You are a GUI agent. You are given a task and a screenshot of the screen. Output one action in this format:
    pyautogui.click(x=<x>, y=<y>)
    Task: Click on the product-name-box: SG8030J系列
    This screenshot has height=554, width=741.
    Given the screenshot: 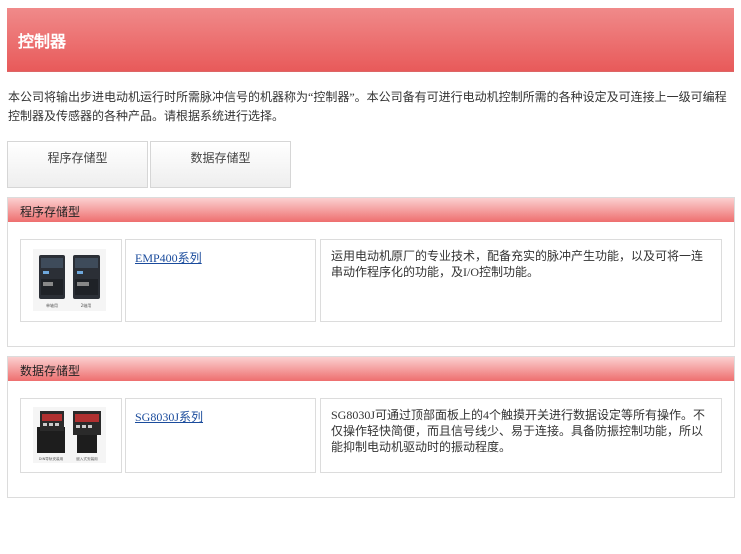 What is the action you would take?
    pyautogui.click(x=220, y=435)
    